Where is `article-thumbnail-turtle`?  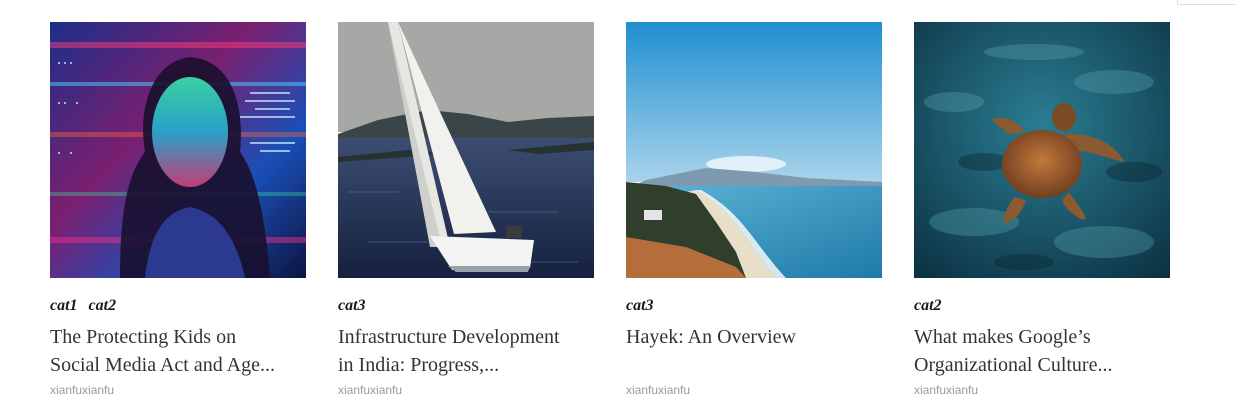 article-thumbnail-turtle is located at coordinates (1042, 150).